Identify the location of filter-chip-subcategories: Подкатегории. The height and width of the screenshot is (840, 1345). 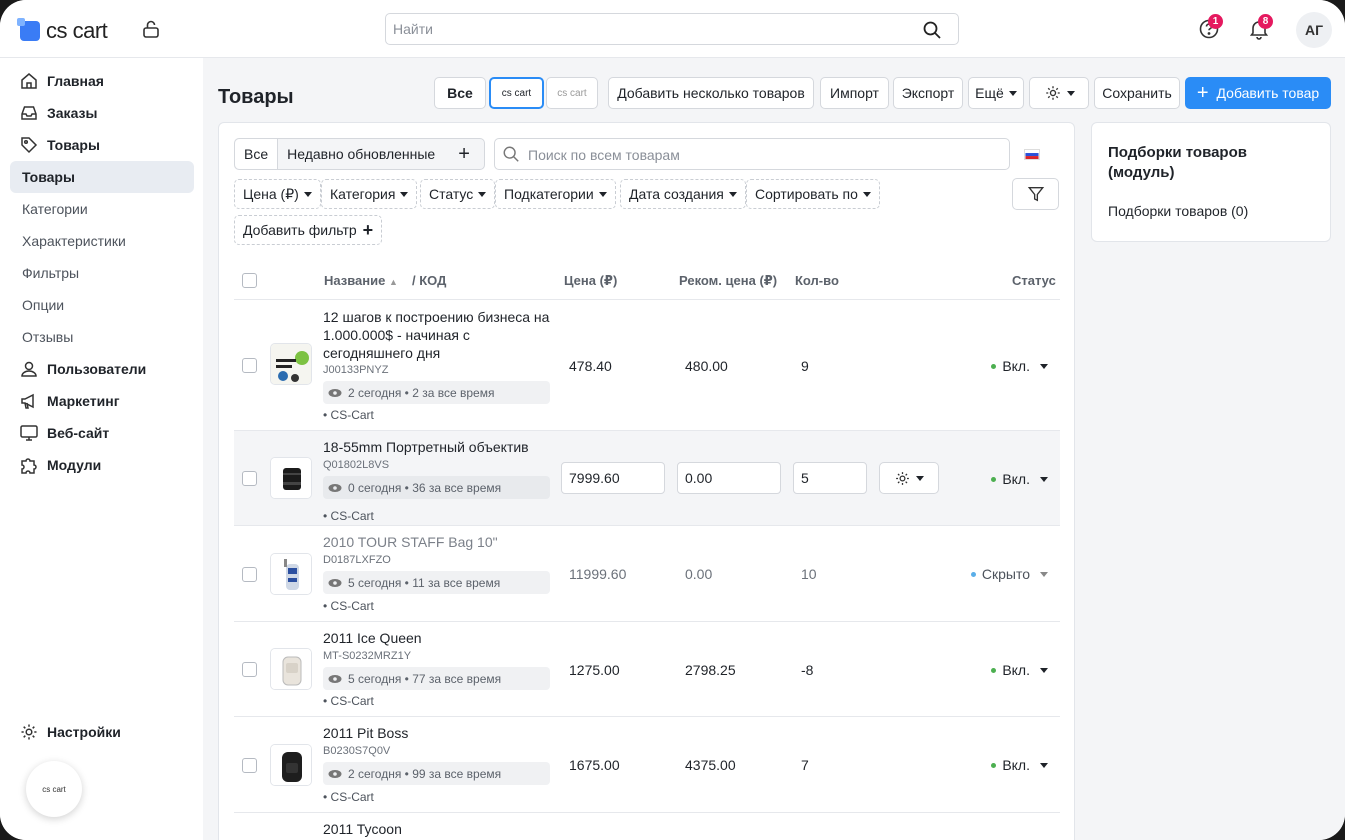
(555, 194).